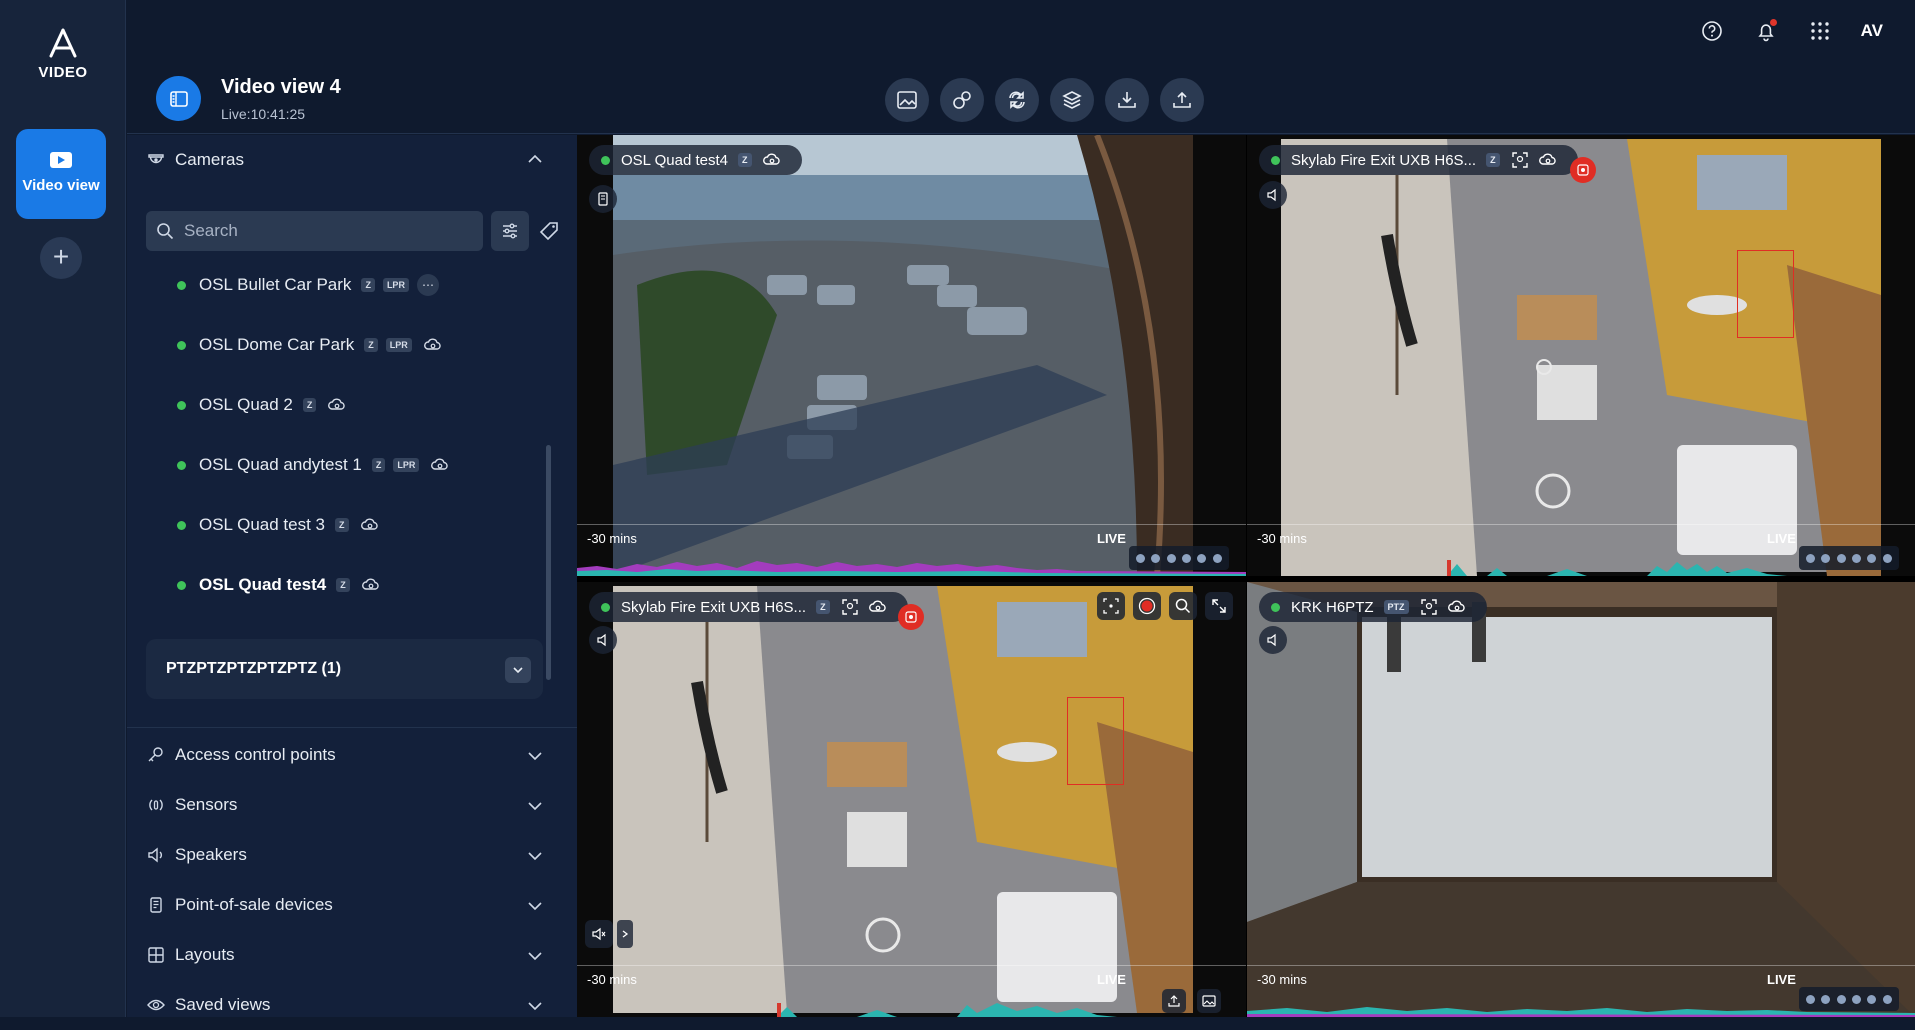  I want to click on mute-button, so click(599, 934).